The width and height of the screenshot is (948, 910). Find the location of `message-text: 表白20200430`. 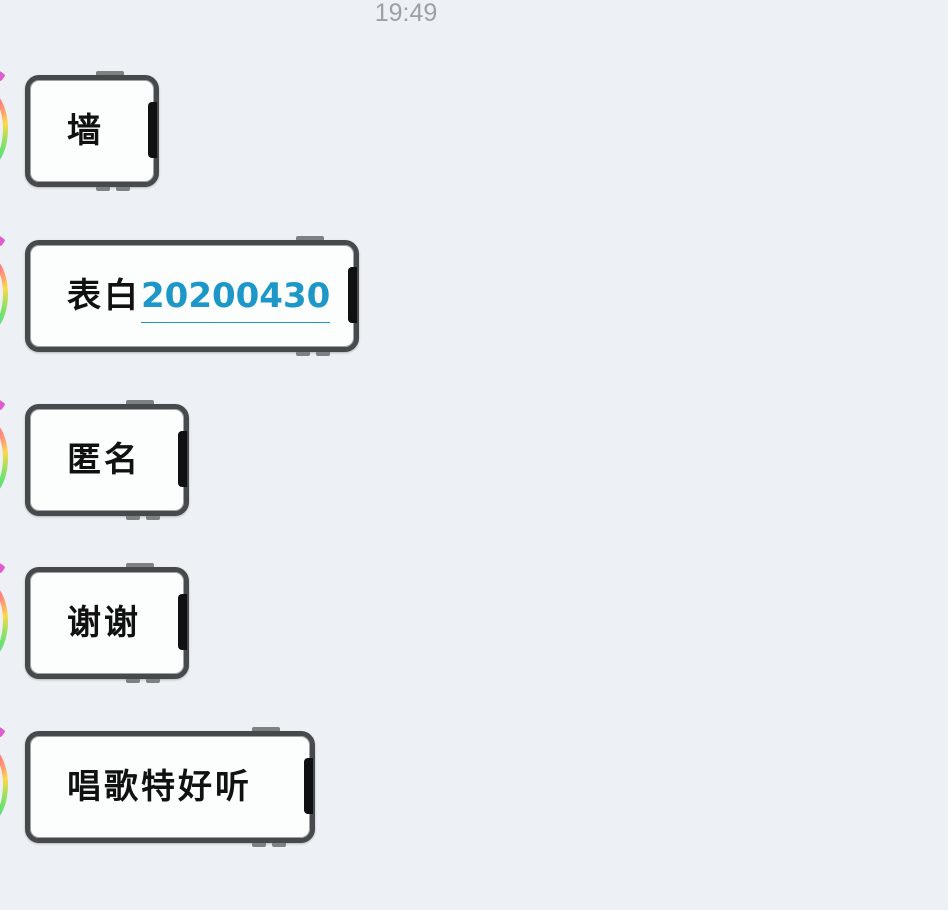

message-text: 表白20200430 is located at coordinates (199, 296).